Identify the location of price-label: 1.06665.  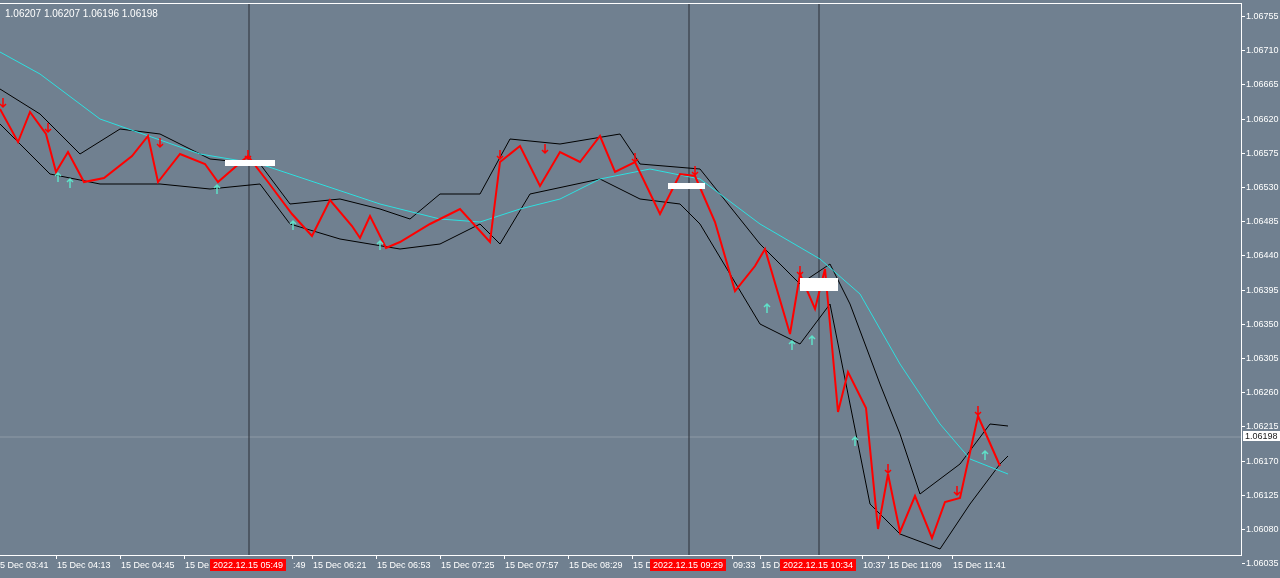
(1262, 84).